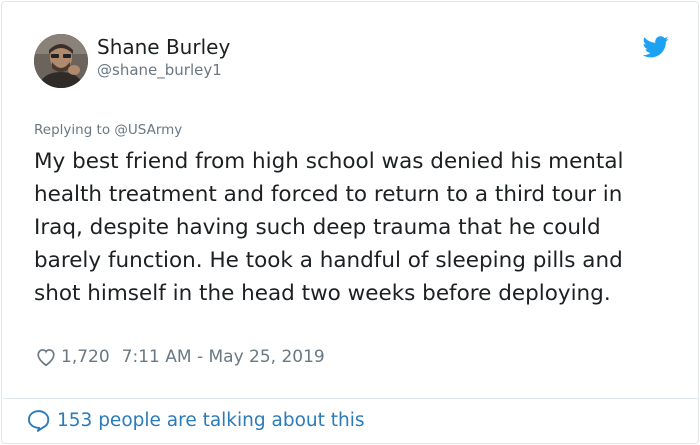  Describe the element at coordinates (108, 130) in the screenshot. I see `replying-to: Replying to @USArmy` at that location.